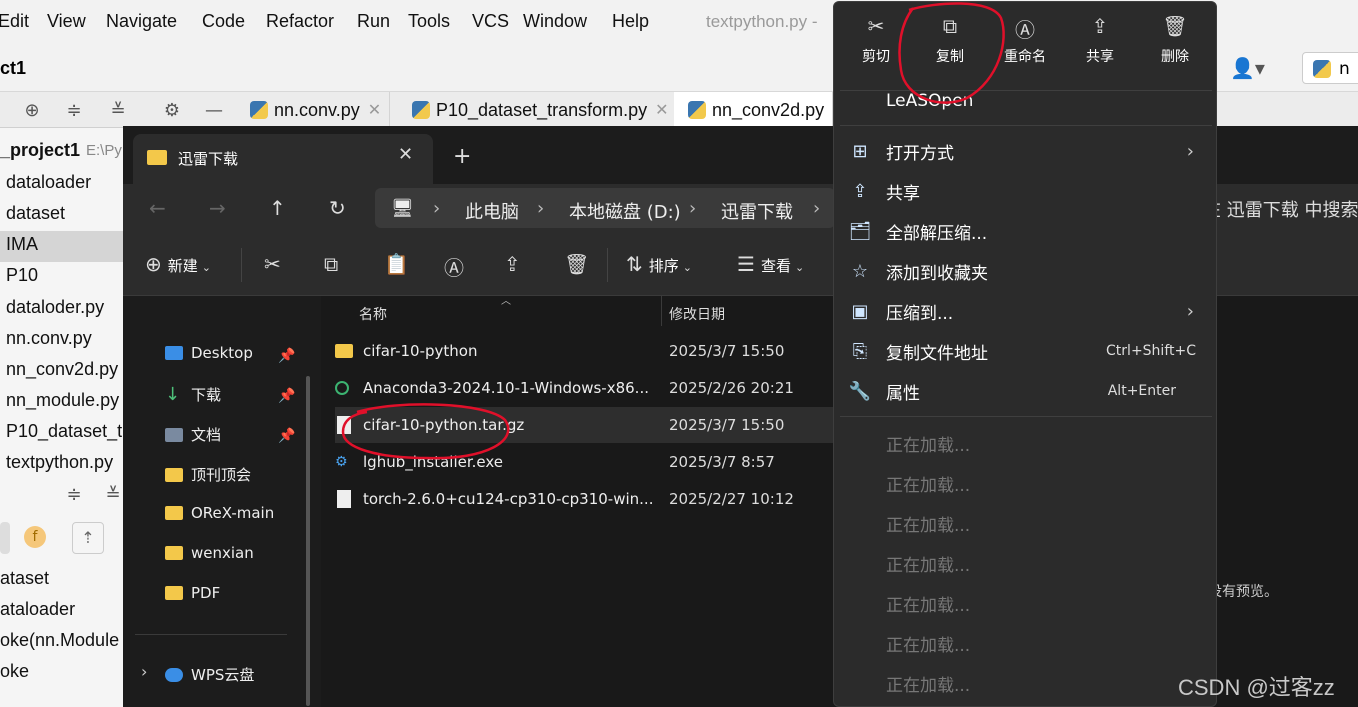 The height and width of the screenshot is (707, 1358). Describe the element at coordinates (373, 314) in the screenshot. I see `column-header-name: 名称` at that location.